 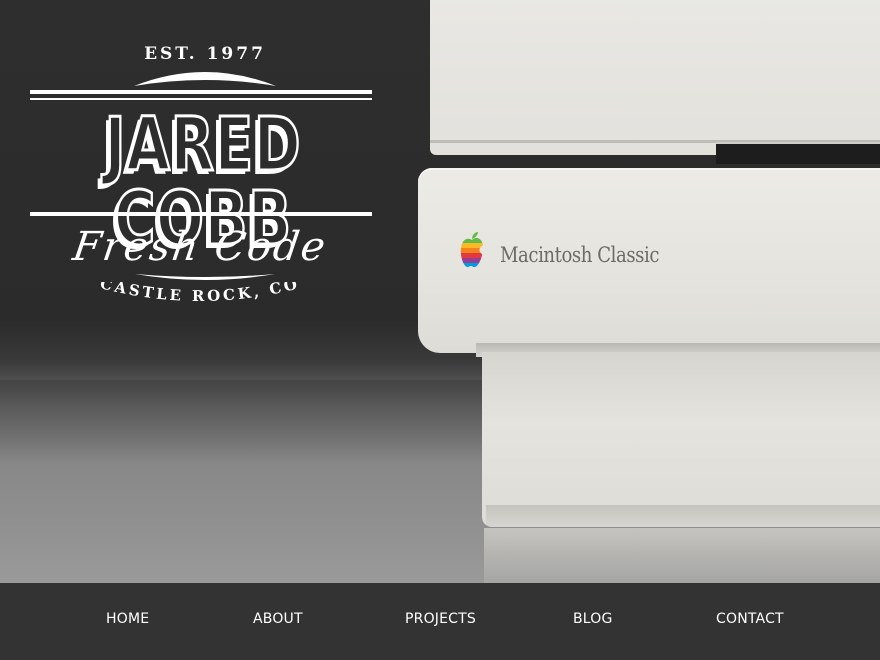 I want to click on mac-reflection, so click(x=682, y=555).